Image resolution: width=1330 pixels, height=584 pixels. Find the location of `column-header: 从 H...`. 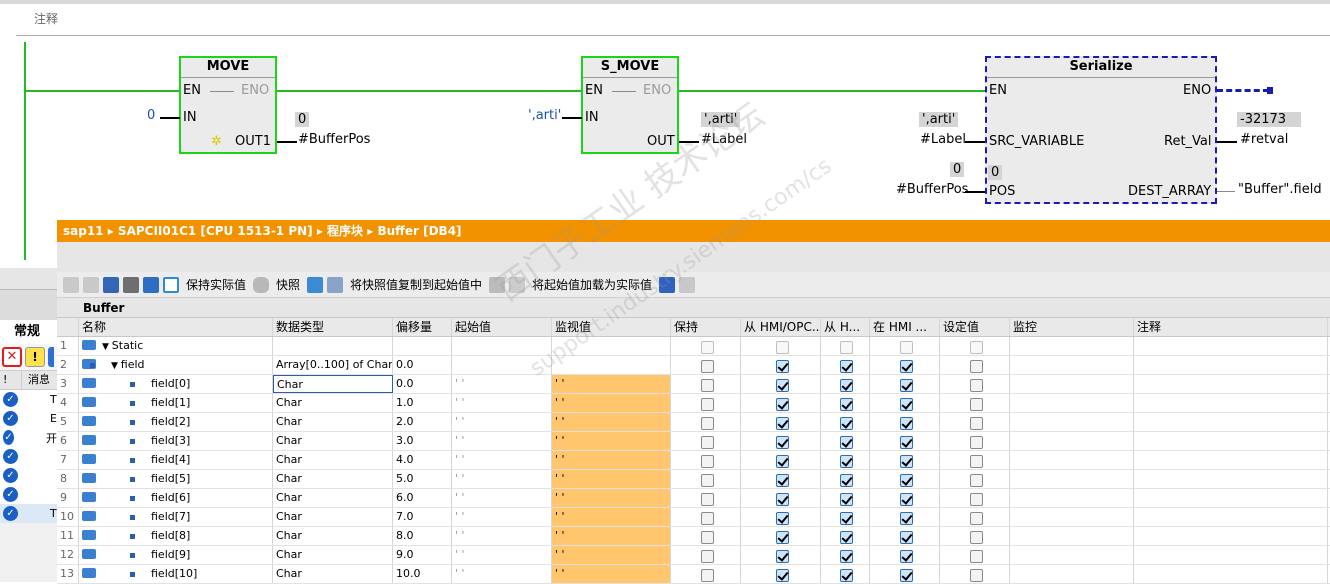

column-header: 从 H... is located at coordinates (845, 327).